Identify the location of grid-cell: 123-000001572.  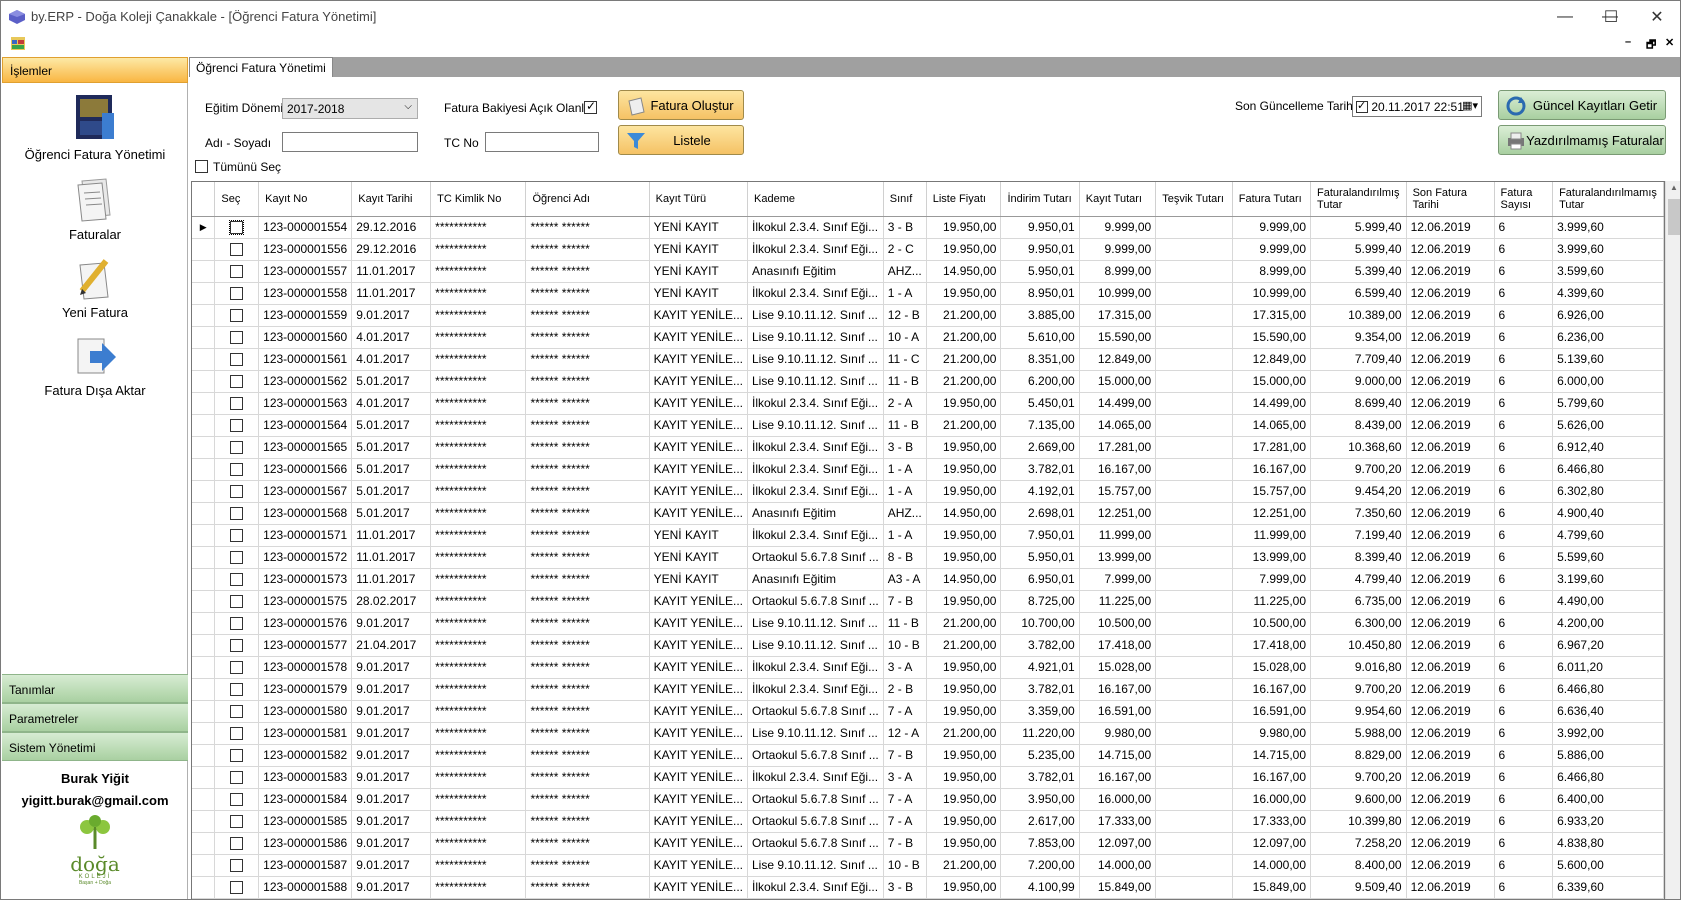
(305, 557).